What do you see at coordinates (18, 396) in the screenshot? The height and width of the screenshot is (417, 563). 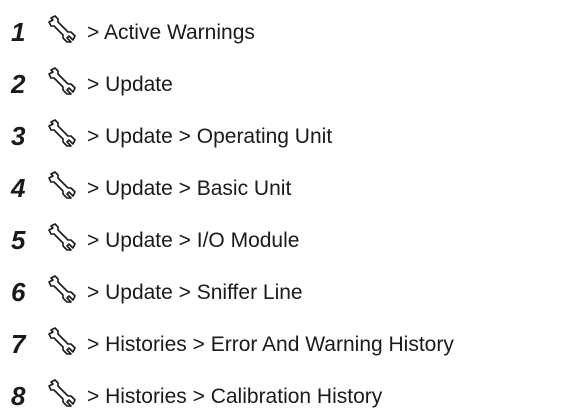 I see `step-number: 8` at bounding box center [18, 396].